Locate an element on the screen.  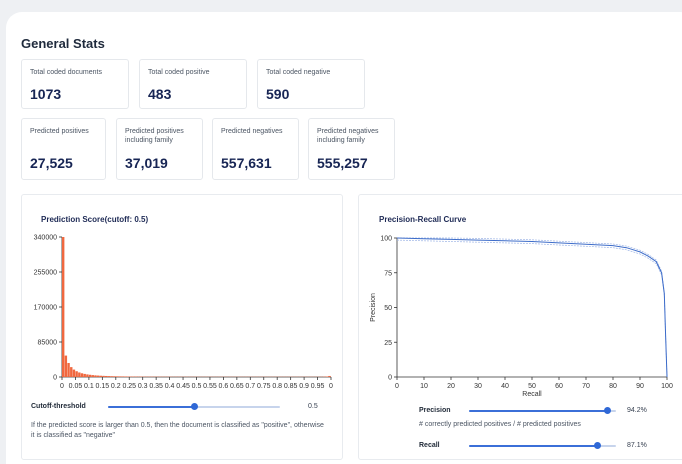
pr-curve-lower-band is located at coordinates (532, 308).